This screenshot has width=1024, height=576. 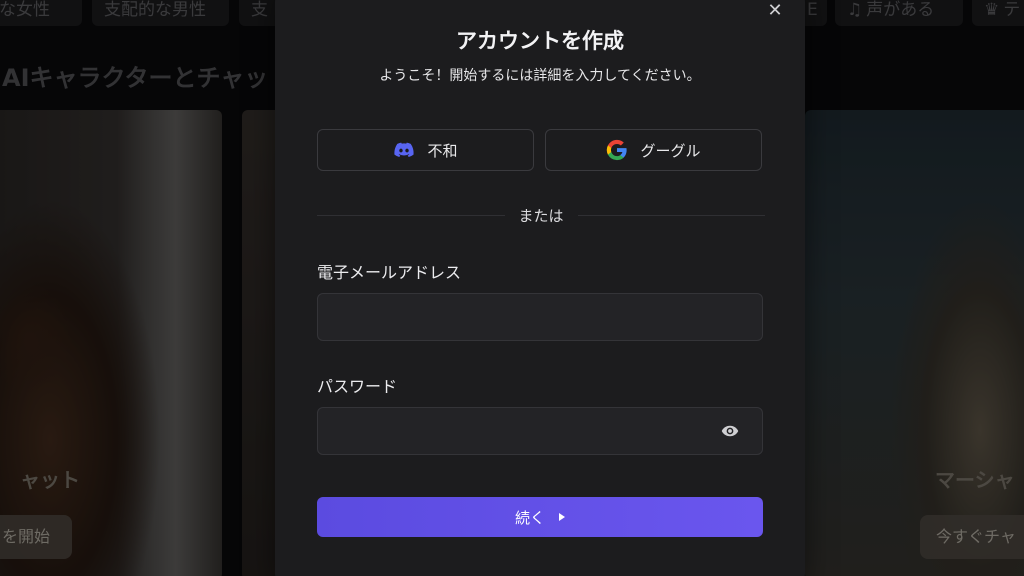 I want to click on divider-text: または, so click(x=541, y=215).